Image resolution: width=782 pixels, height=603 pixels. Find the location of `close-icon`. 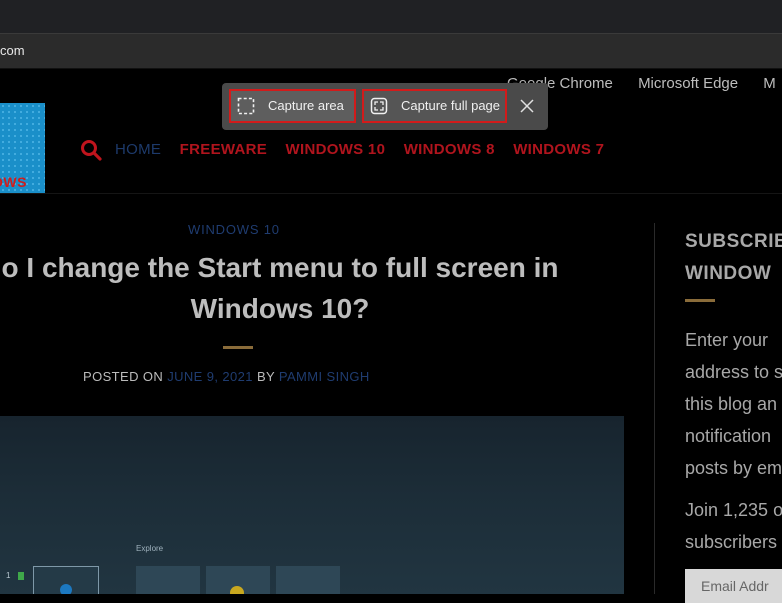

close-icon is located at coordinates (527, 106).